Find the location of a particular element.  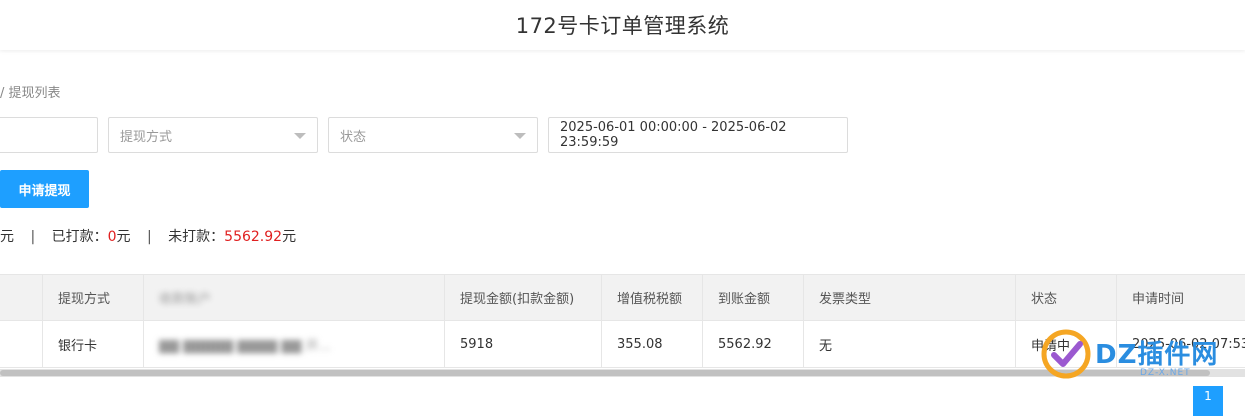

breadcrumb: / 提现列表 is located at coordinates (30, 91).